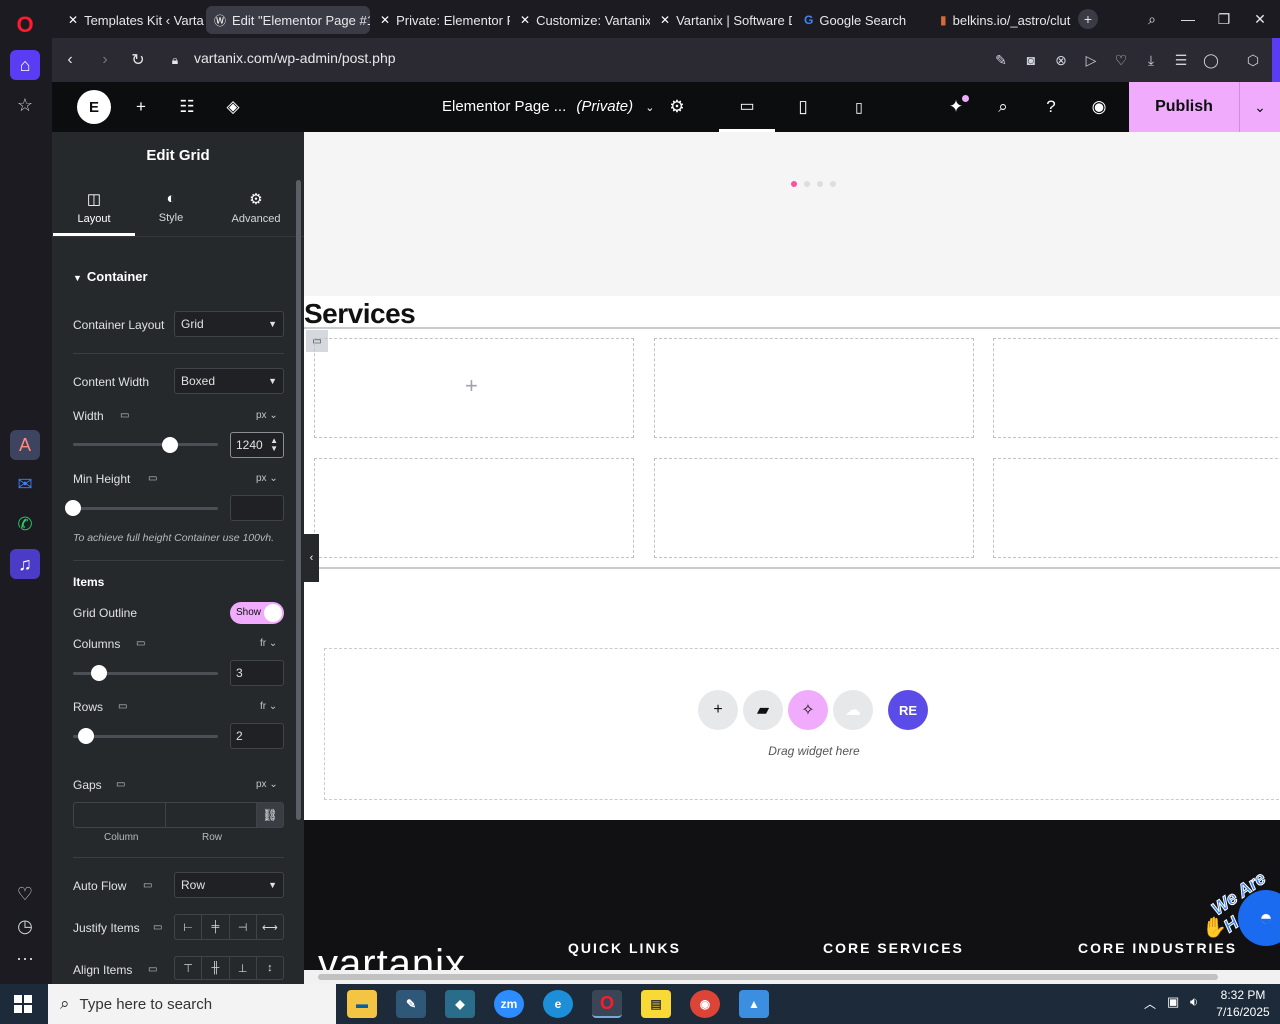 Image resolution: width=1280 pixels, height=1024 pixels. What do you see at coordinates (257, 445) in the screenshot?
I see `width-input: 1240 ▲ ▼` at bounding box center [257, 445].